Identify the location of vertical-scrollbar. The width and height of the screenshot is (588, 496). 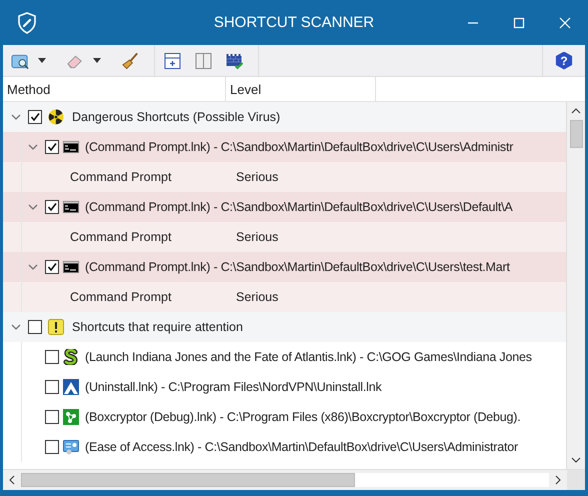
(575, 285).